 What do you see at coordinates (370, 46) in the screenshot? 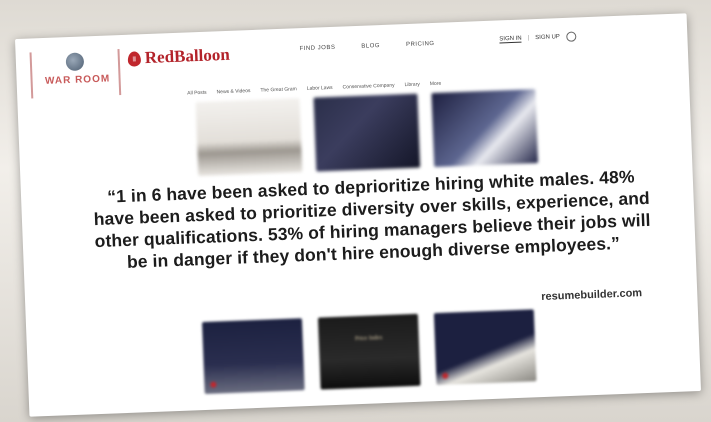
I see `nav-blog: BLOG` at bounding box center [370, 46].